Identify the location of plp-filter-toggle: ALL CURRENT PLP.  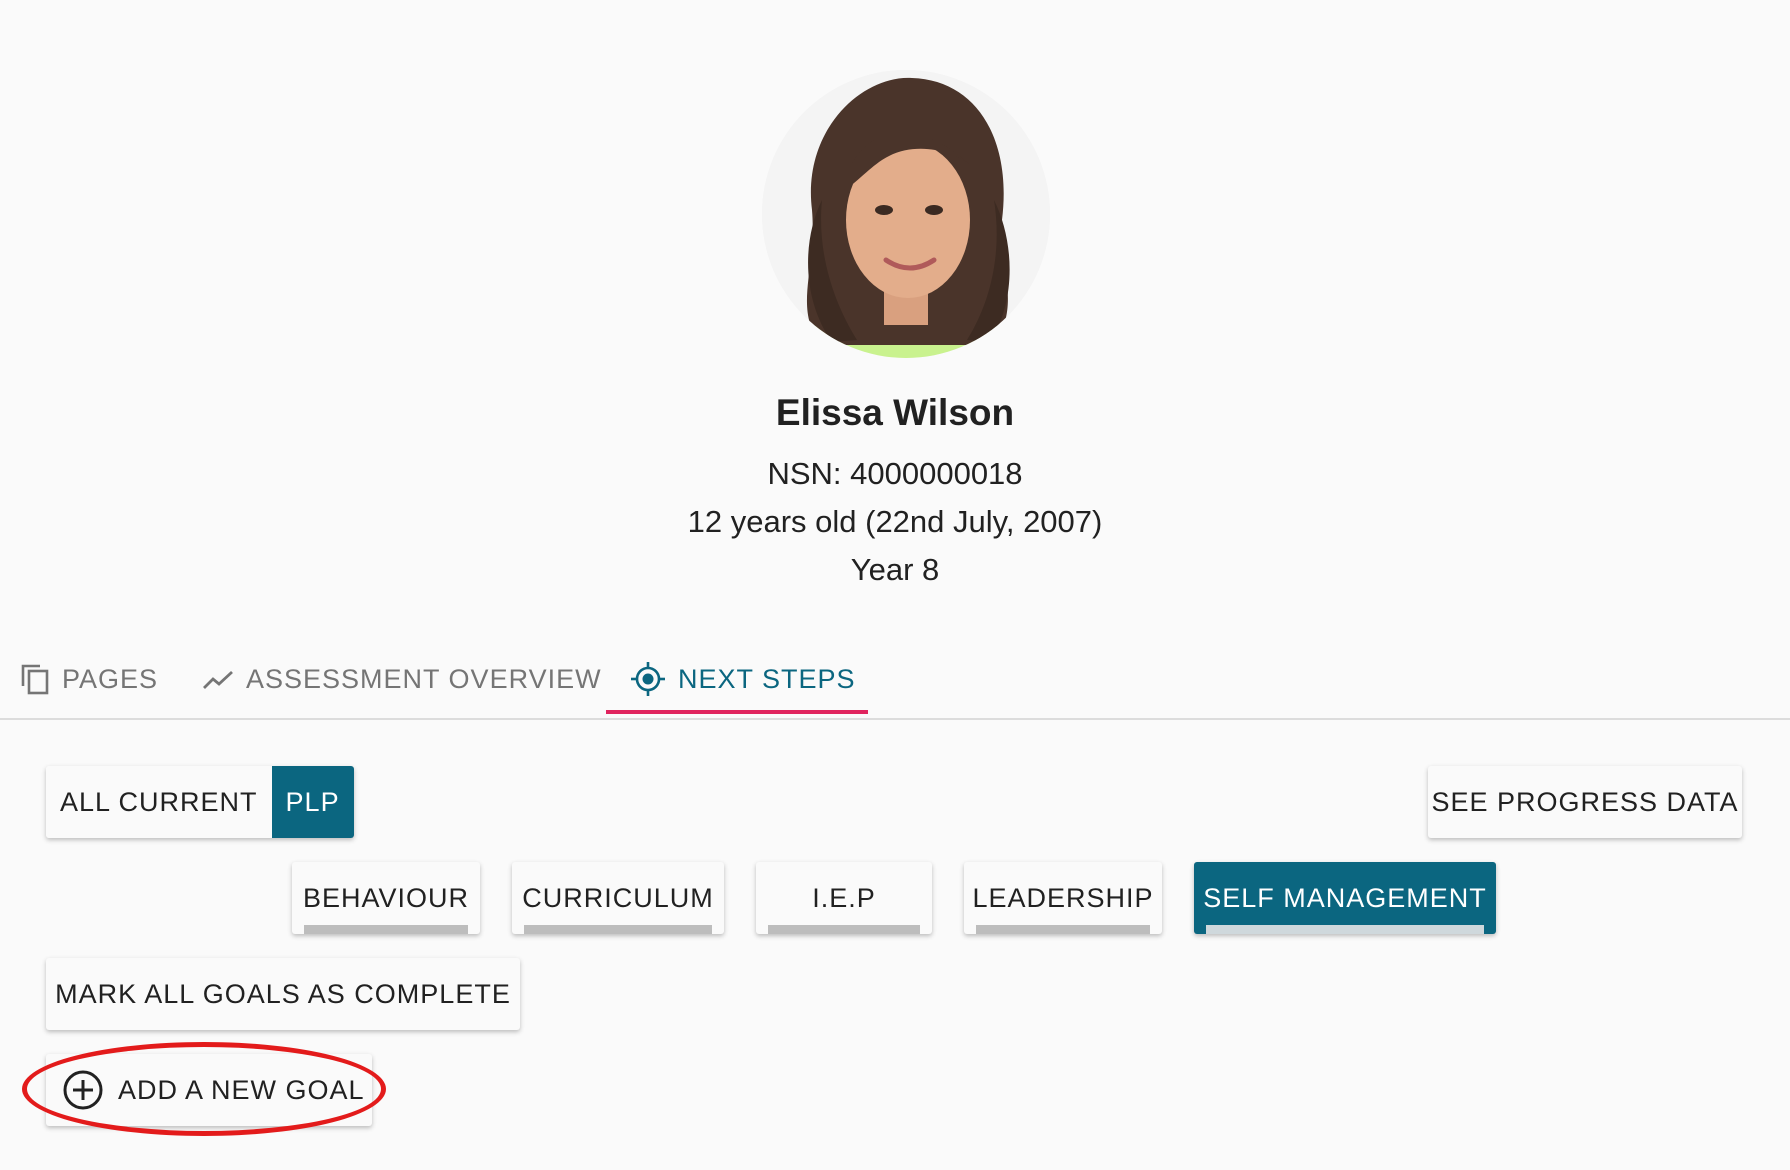
(200, 802).